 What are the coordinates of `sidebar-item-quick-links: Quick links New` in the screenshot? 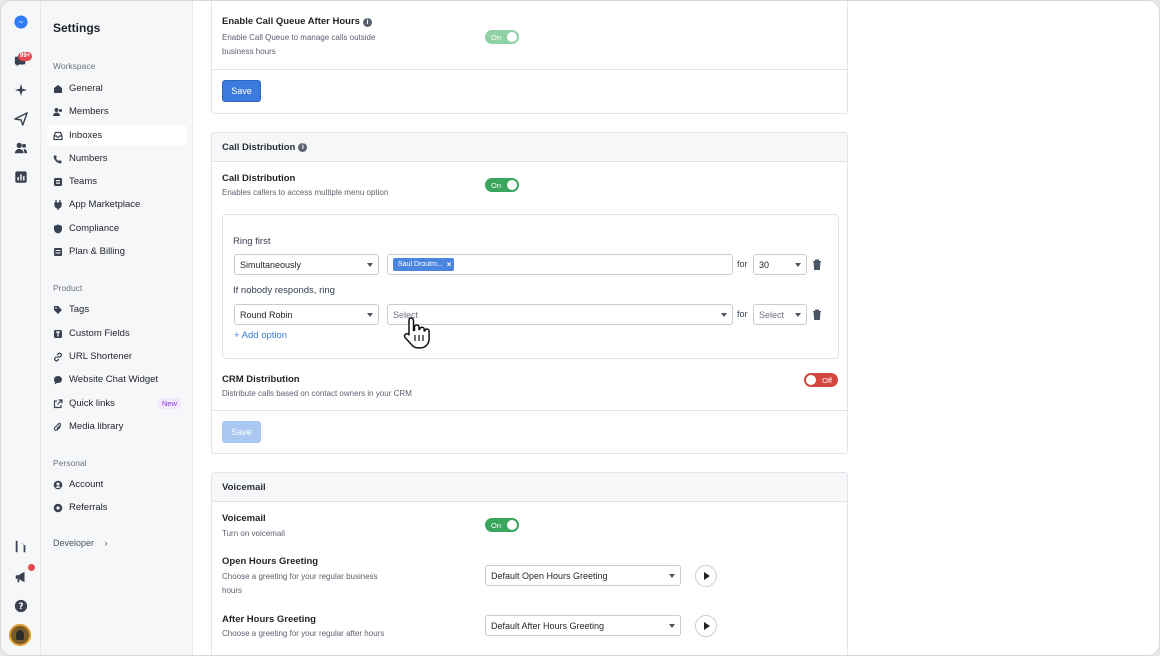 It's located at (117, 403).